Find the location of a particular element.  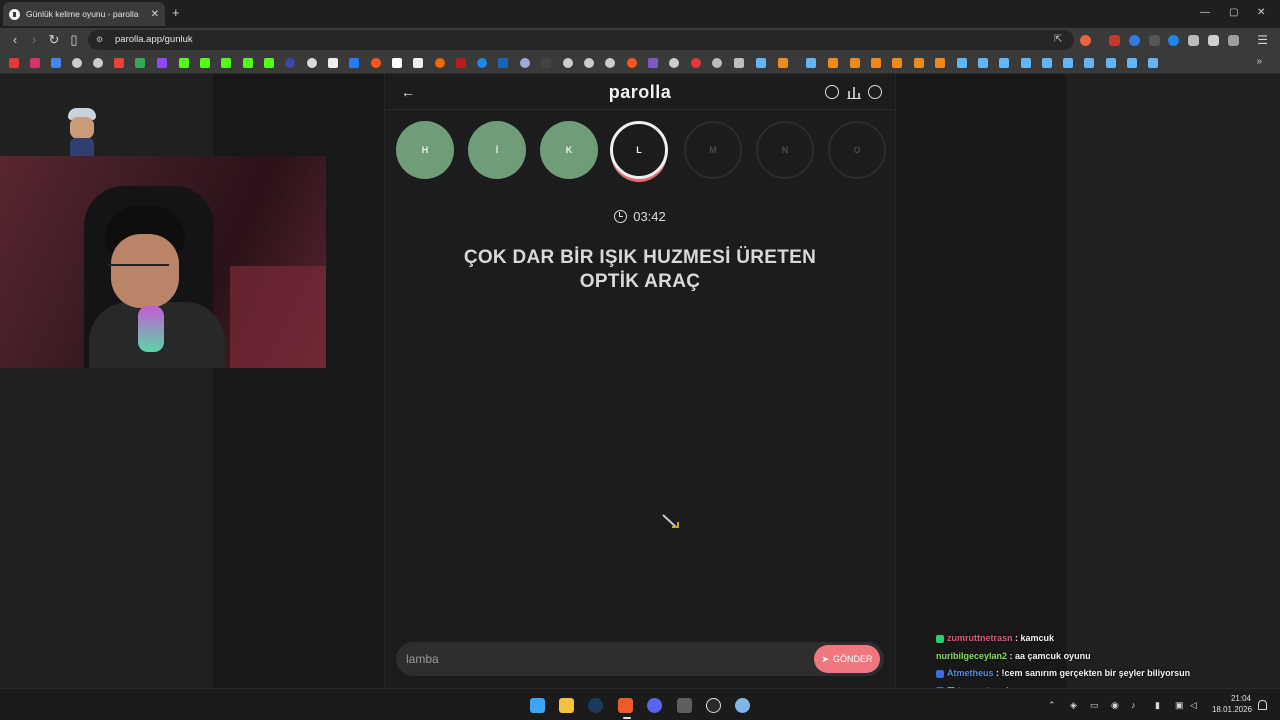

answer-input: lamba ➤ GÖNDER is located at coordinates (640, 659).